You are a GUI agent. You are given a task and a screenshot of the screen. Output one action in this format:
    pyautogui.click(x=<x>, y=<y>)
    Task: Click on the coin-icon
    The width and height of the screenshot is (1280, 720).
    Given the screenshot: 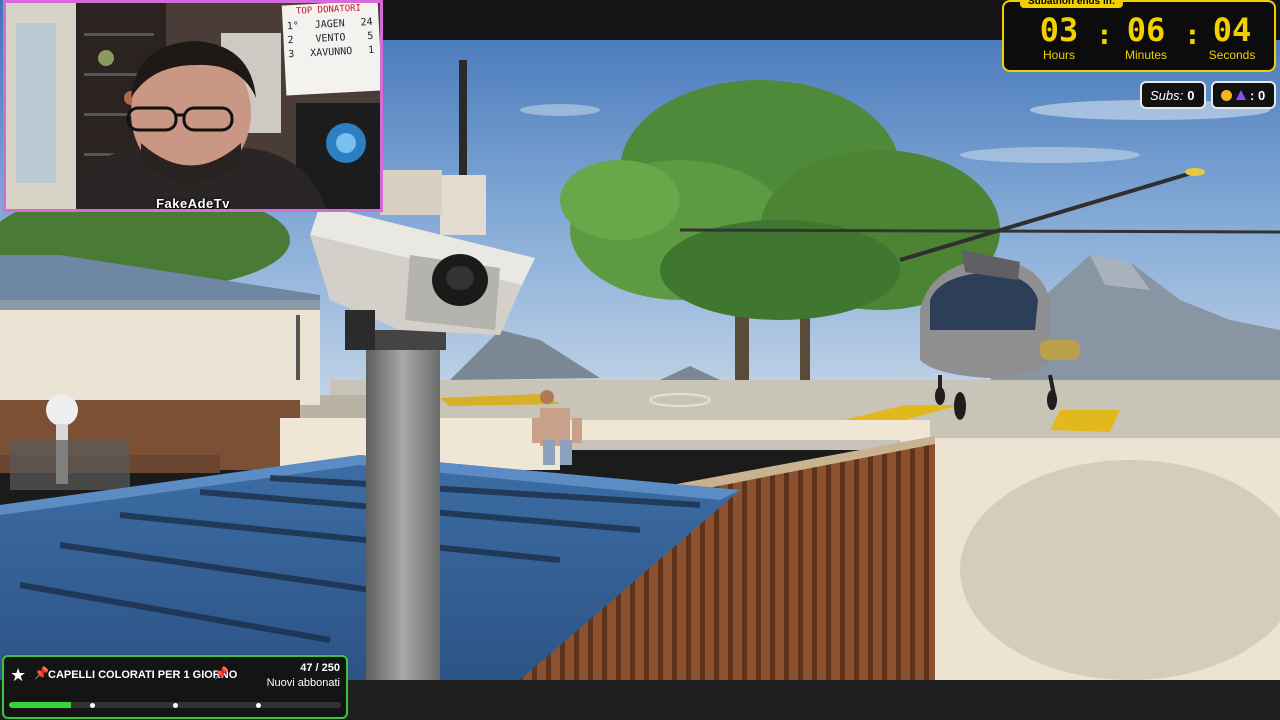 What is the action you would take?
    pyautogui.click(x=1226, y=95)
    